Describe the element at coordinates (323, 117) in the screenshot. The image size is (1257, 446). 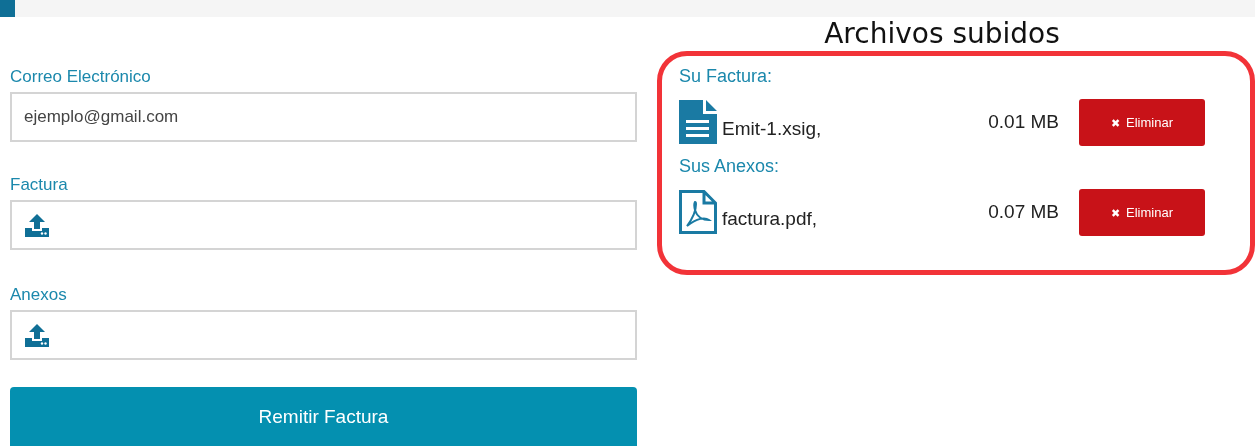
I see `email-field: ejemplo@gmail.com` at that location.